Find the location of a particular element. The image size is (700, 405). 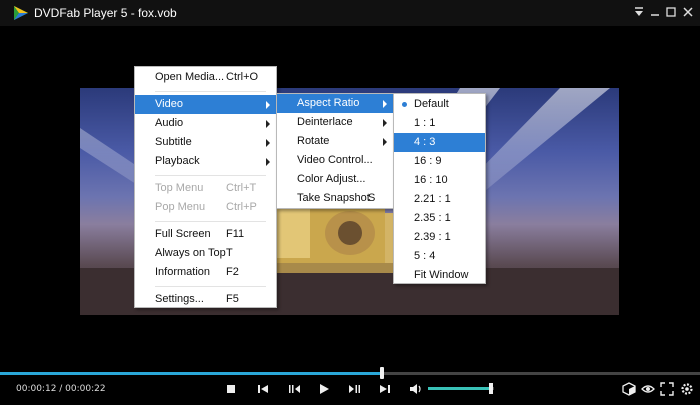

menu-item-rotate: Rotate is located at coordinates (335, 141).